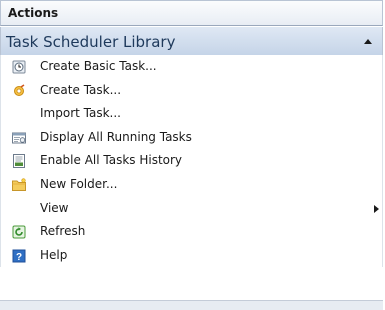  I want to click on action-label: Refresh, so click(63, 231).